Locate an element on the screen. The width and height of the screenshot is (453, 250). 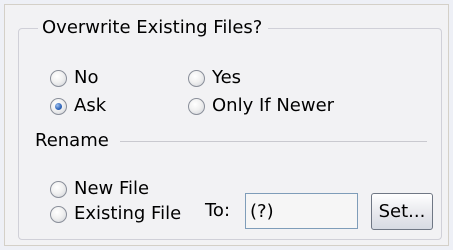
rename-divider is located at coordinates (273, 141).